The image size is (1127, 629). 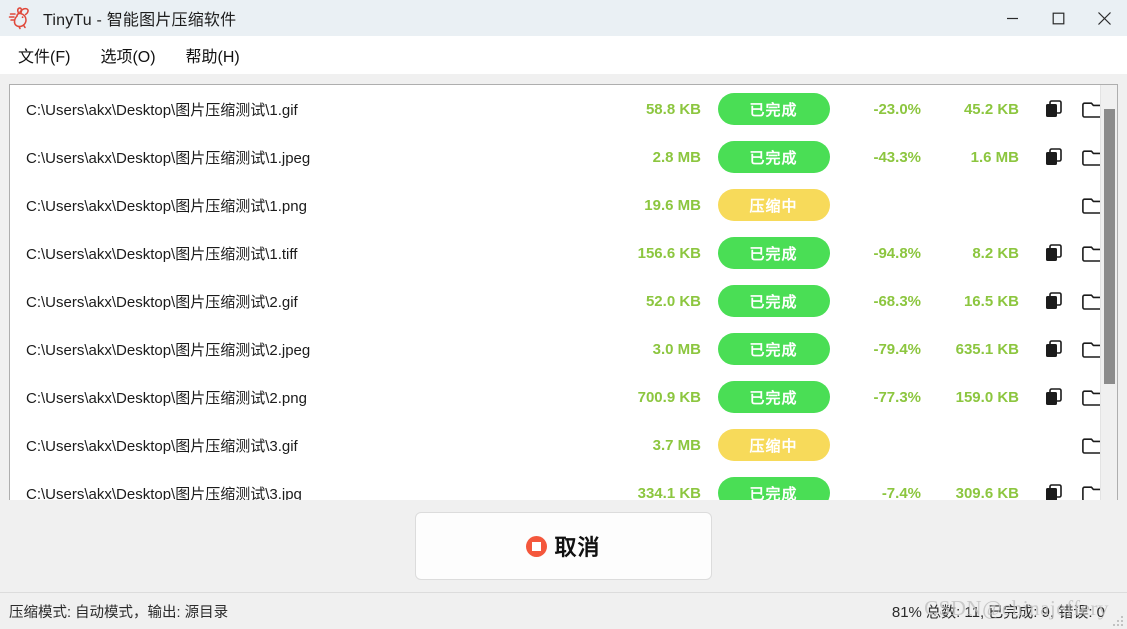 What do you see at coordinates (991, 109) in the screenshot?
I see `compressed-size: 45.2 KB` at bounding box center [991, 109].